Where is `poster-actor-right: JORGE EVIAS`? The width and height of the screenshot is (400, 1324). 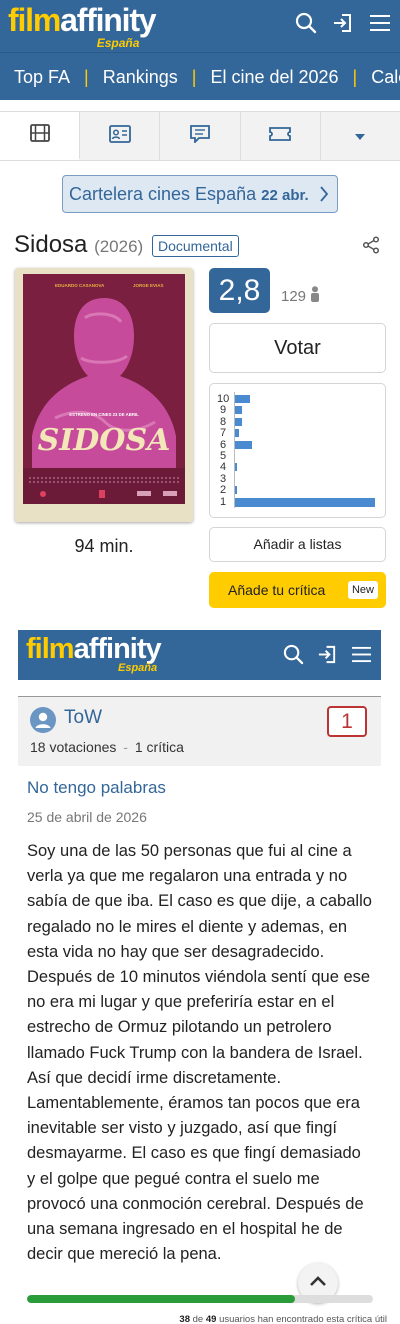 poster-actor-right: JORGE EVIAS is located at coordinates (148, 285).